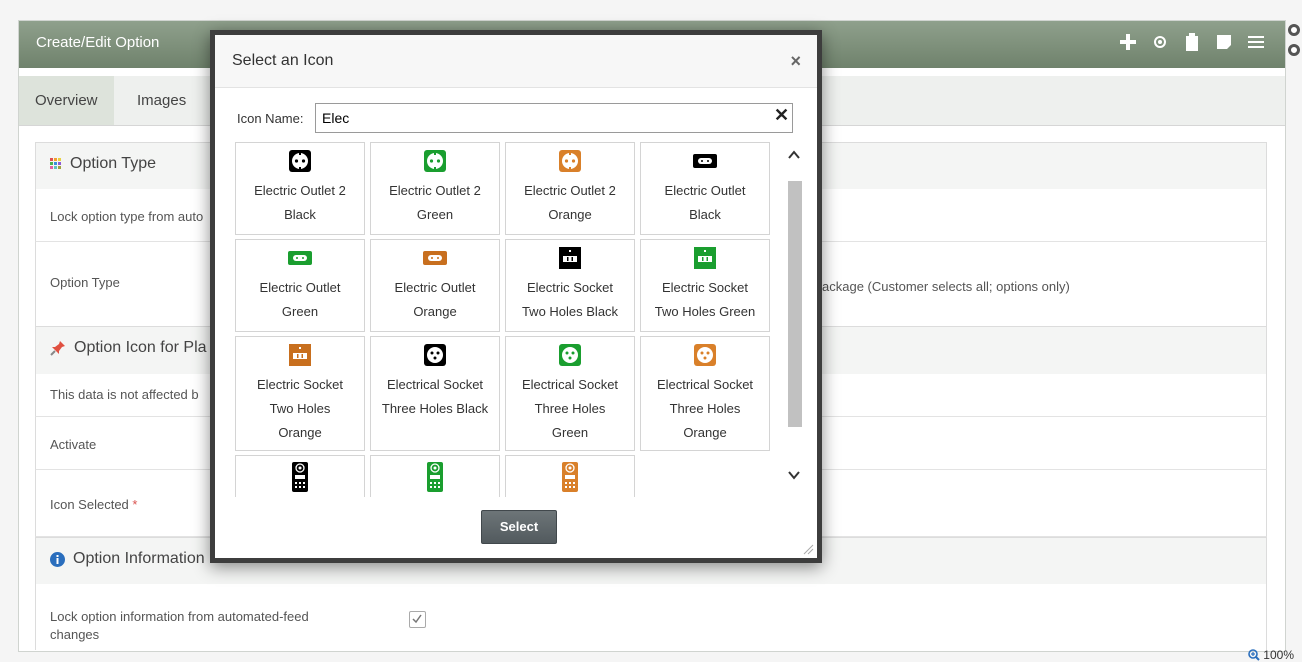 Image resolution: width=1302 pixels, height=662 pixels. Describe the element at coordinates (73, 444) in the screenshot. I see `activate-label: Activate` at that location.